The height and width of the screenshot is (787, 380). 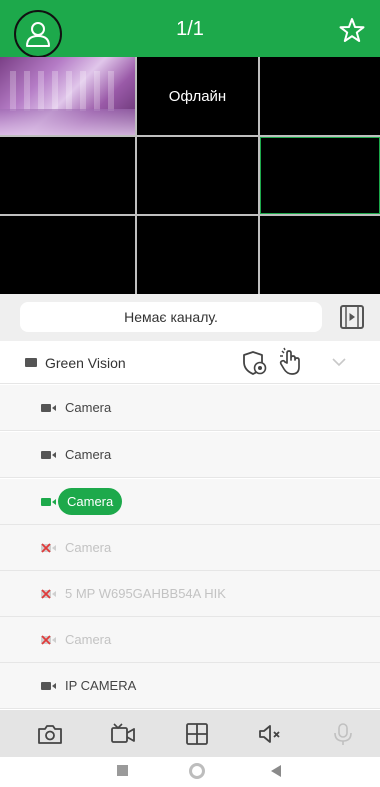 What do you see at coordinates (190, 502) in the screenshot?
I see `channel-row-selected: Camera` at bounding box center [190, 502].